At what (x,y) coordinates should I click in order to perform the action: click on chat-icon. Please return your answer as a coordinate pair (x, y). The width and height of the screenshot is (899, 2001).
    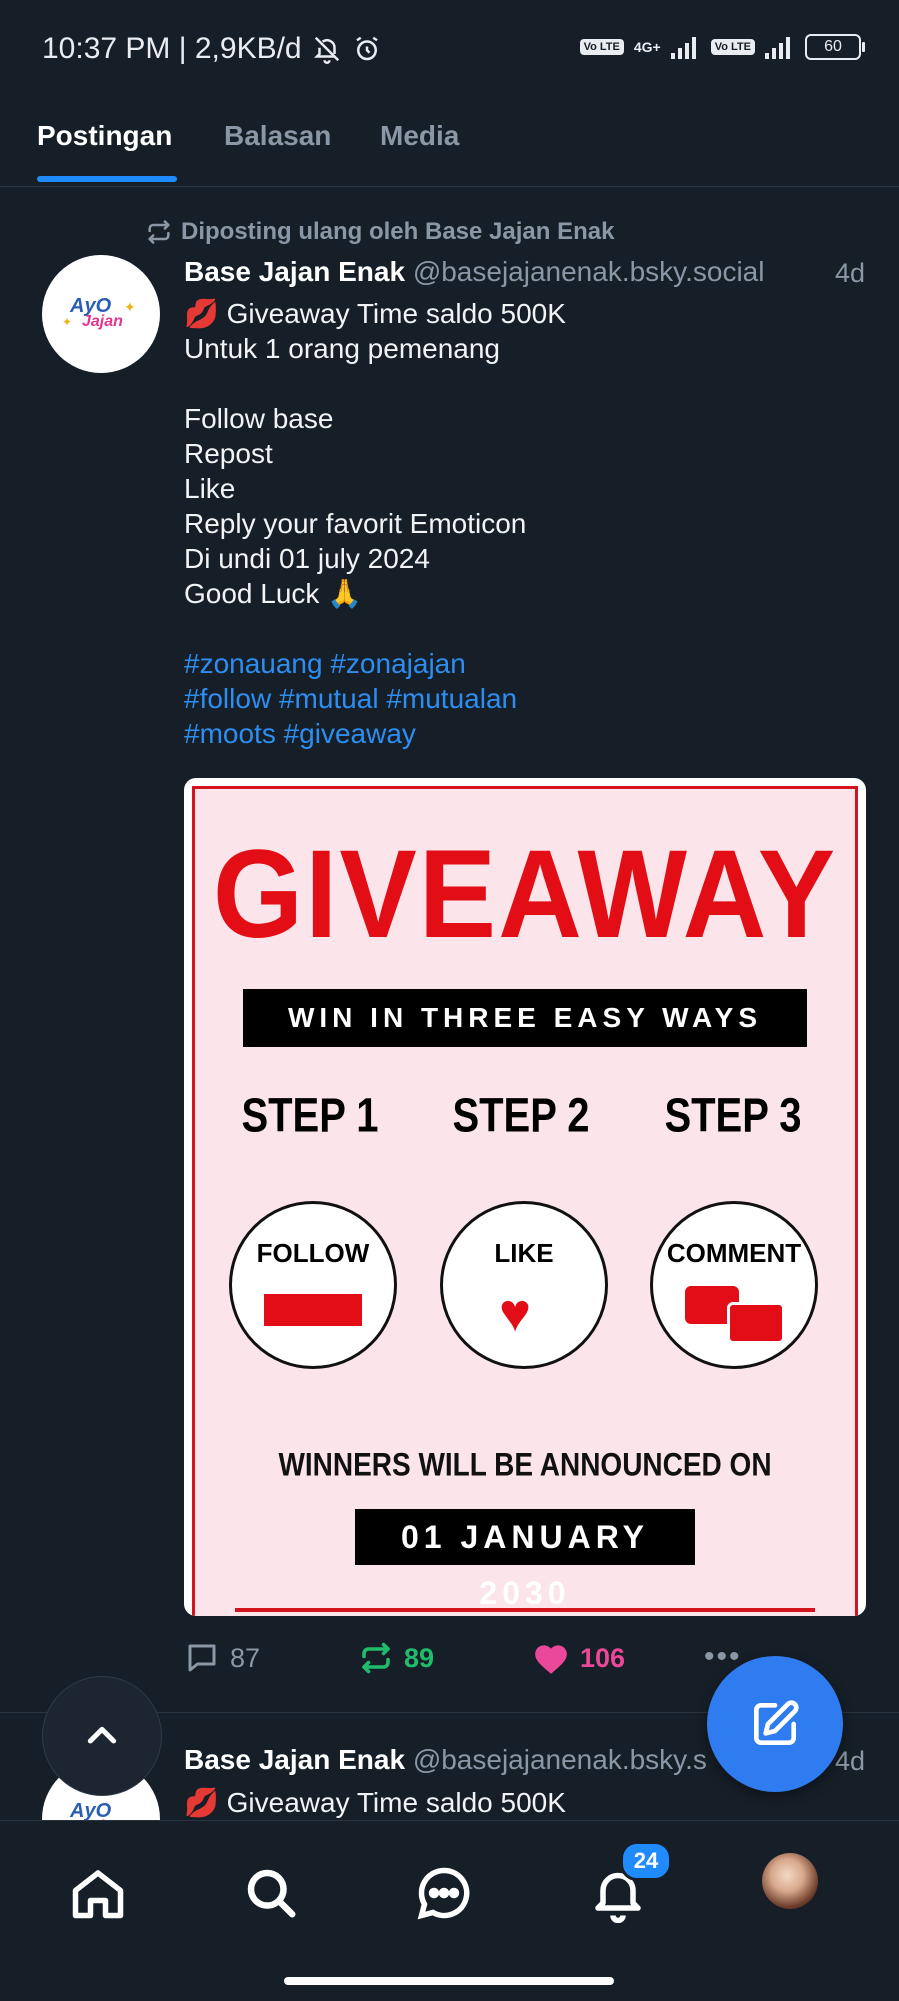
    Looking at the image, I should click on (443, 1893).